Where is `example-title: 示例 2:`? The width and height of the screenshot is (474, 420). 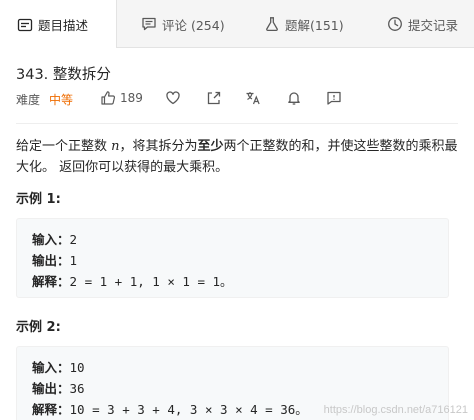
example-title: 示例 2: is located at coordinates (38, 327).